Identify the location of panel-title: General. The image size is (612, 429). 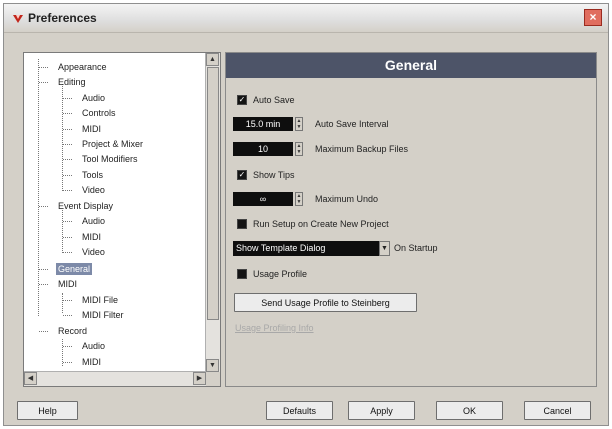
(411, 65).